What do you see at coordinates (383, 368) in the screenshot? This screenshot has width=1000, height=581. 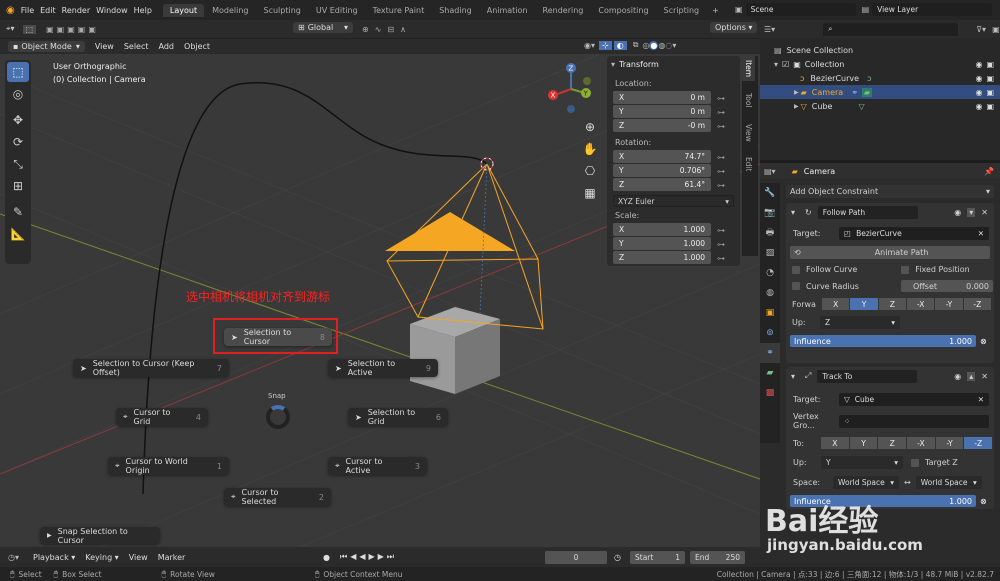 I see `pie-selection-to-active: ➤ Selection to Active 9` at bounding box center [383, 368].